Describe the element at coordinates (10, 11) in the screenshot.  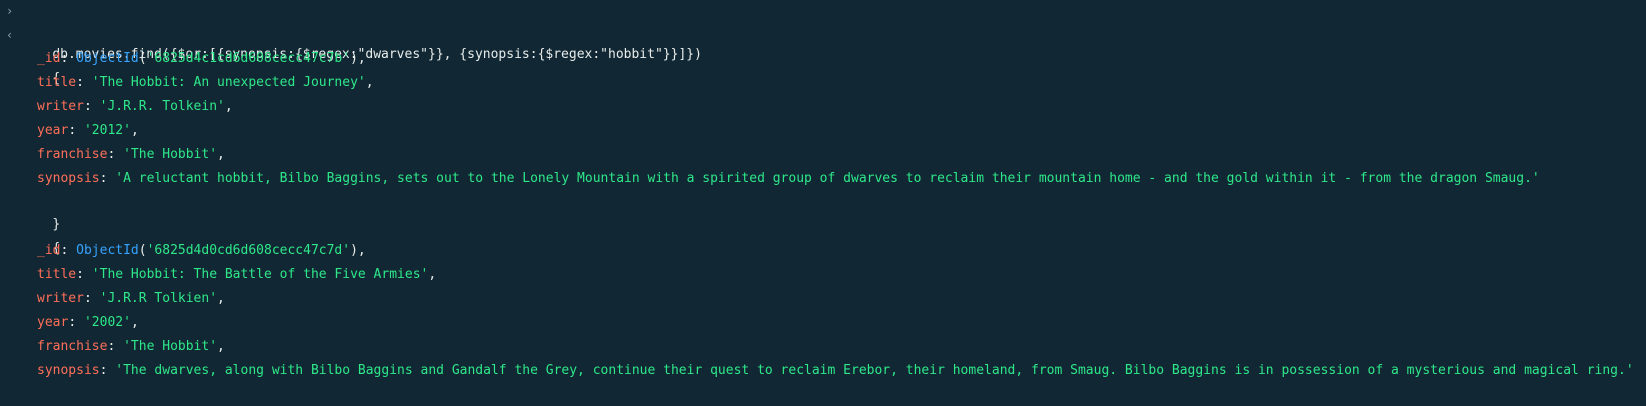
I see `prompt-chevron-icon: ›` at that location.